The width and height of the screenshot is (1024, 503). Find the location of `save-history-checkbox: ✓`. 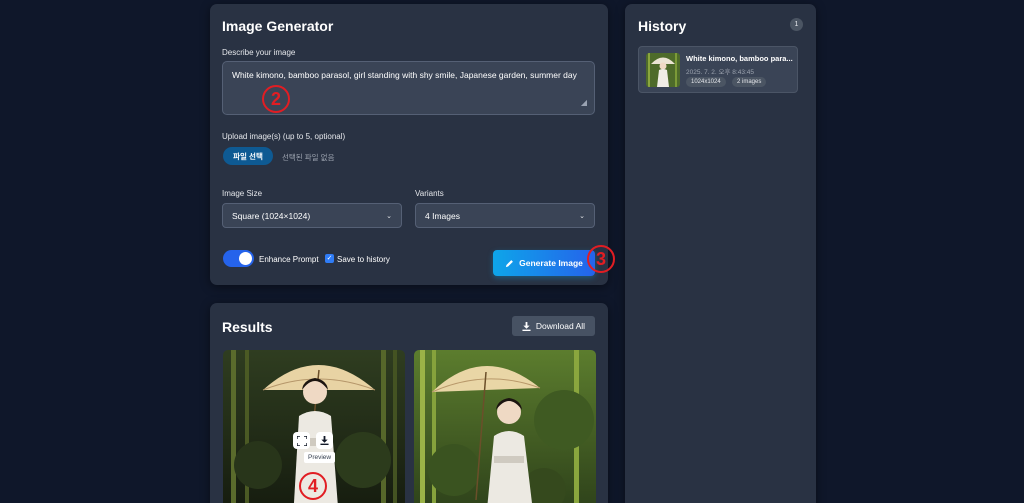

save-history-checkbox: ✓ is located at coordinates (329, 258).